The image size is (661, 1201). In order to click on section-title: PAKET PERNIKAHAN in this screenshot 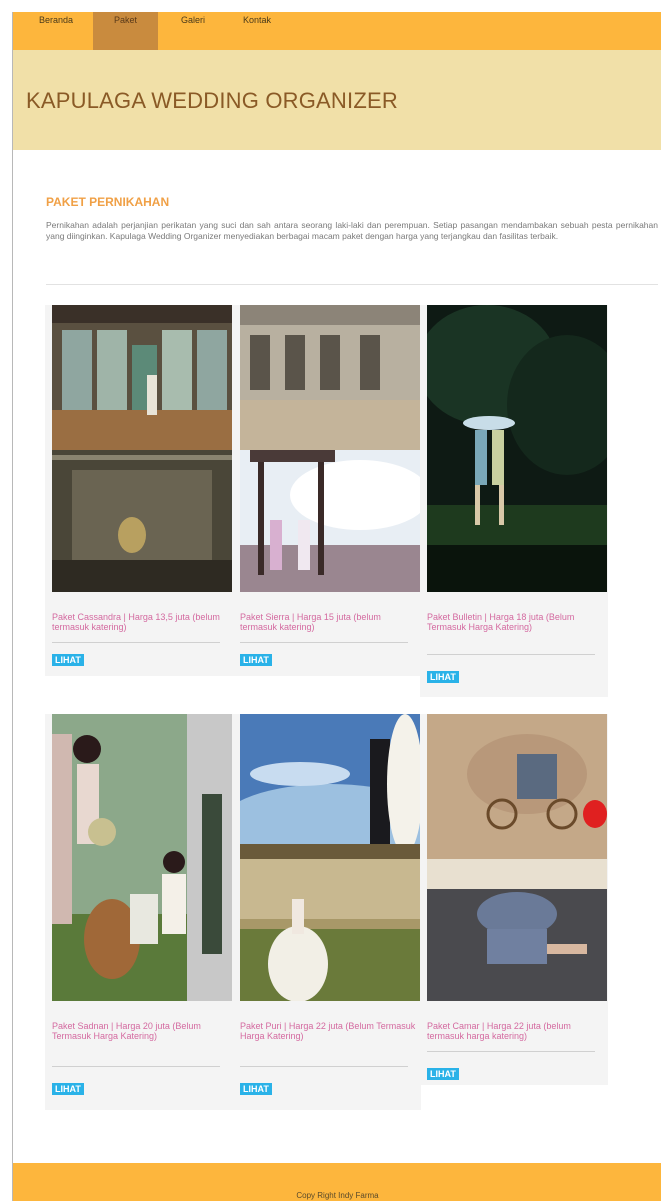, I will do `click(108, 202)`.